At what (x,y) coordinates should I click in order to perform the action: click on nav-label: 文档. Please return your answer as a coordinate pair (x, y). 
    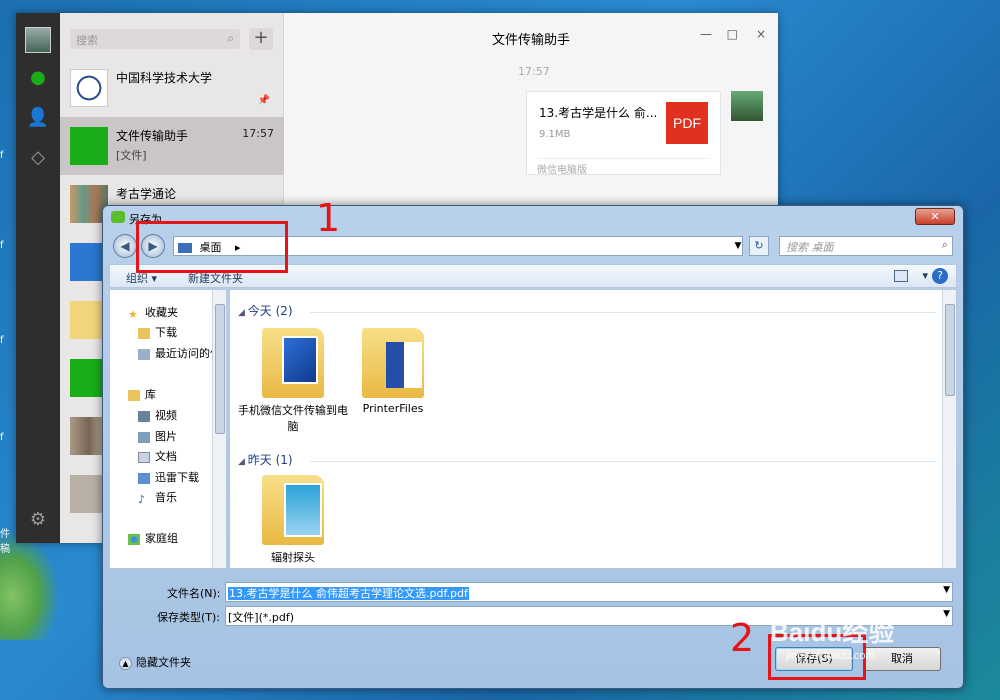
    Looking at the image, I should click on (166, 456).